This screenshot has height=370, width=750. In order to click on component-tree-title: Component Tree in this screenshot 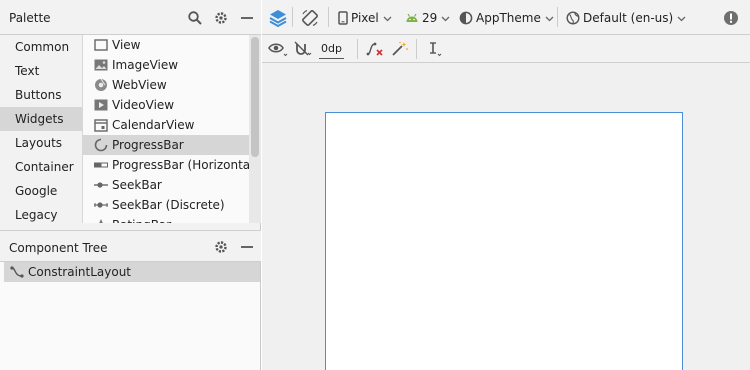, I will do `click(58, 248)`.